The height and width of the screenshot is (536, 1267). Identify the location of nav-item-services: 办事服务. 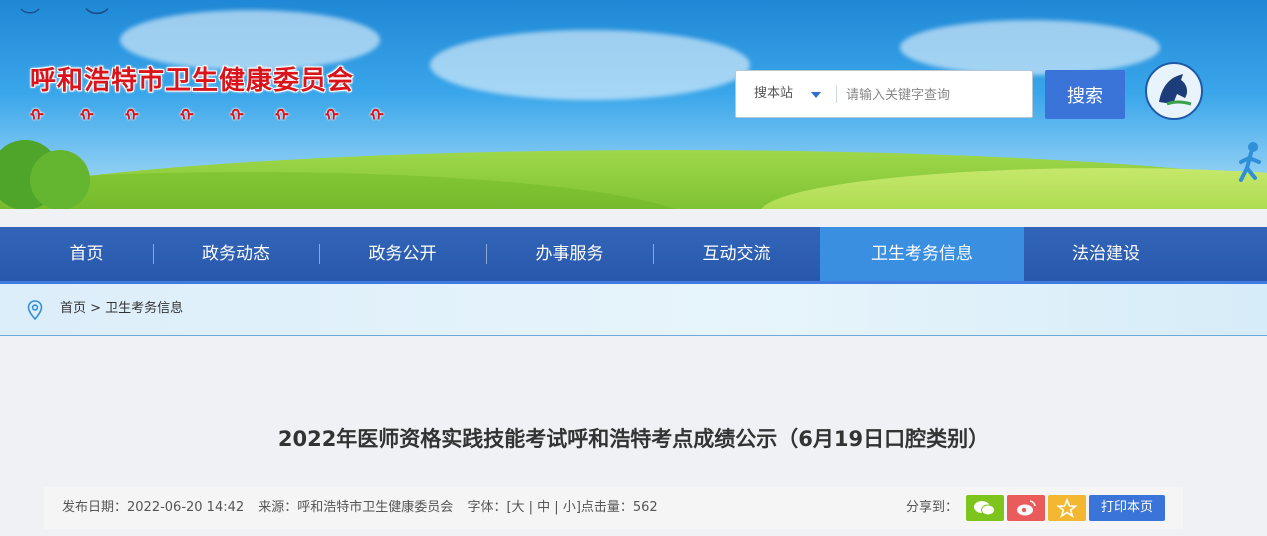
(569, 254).